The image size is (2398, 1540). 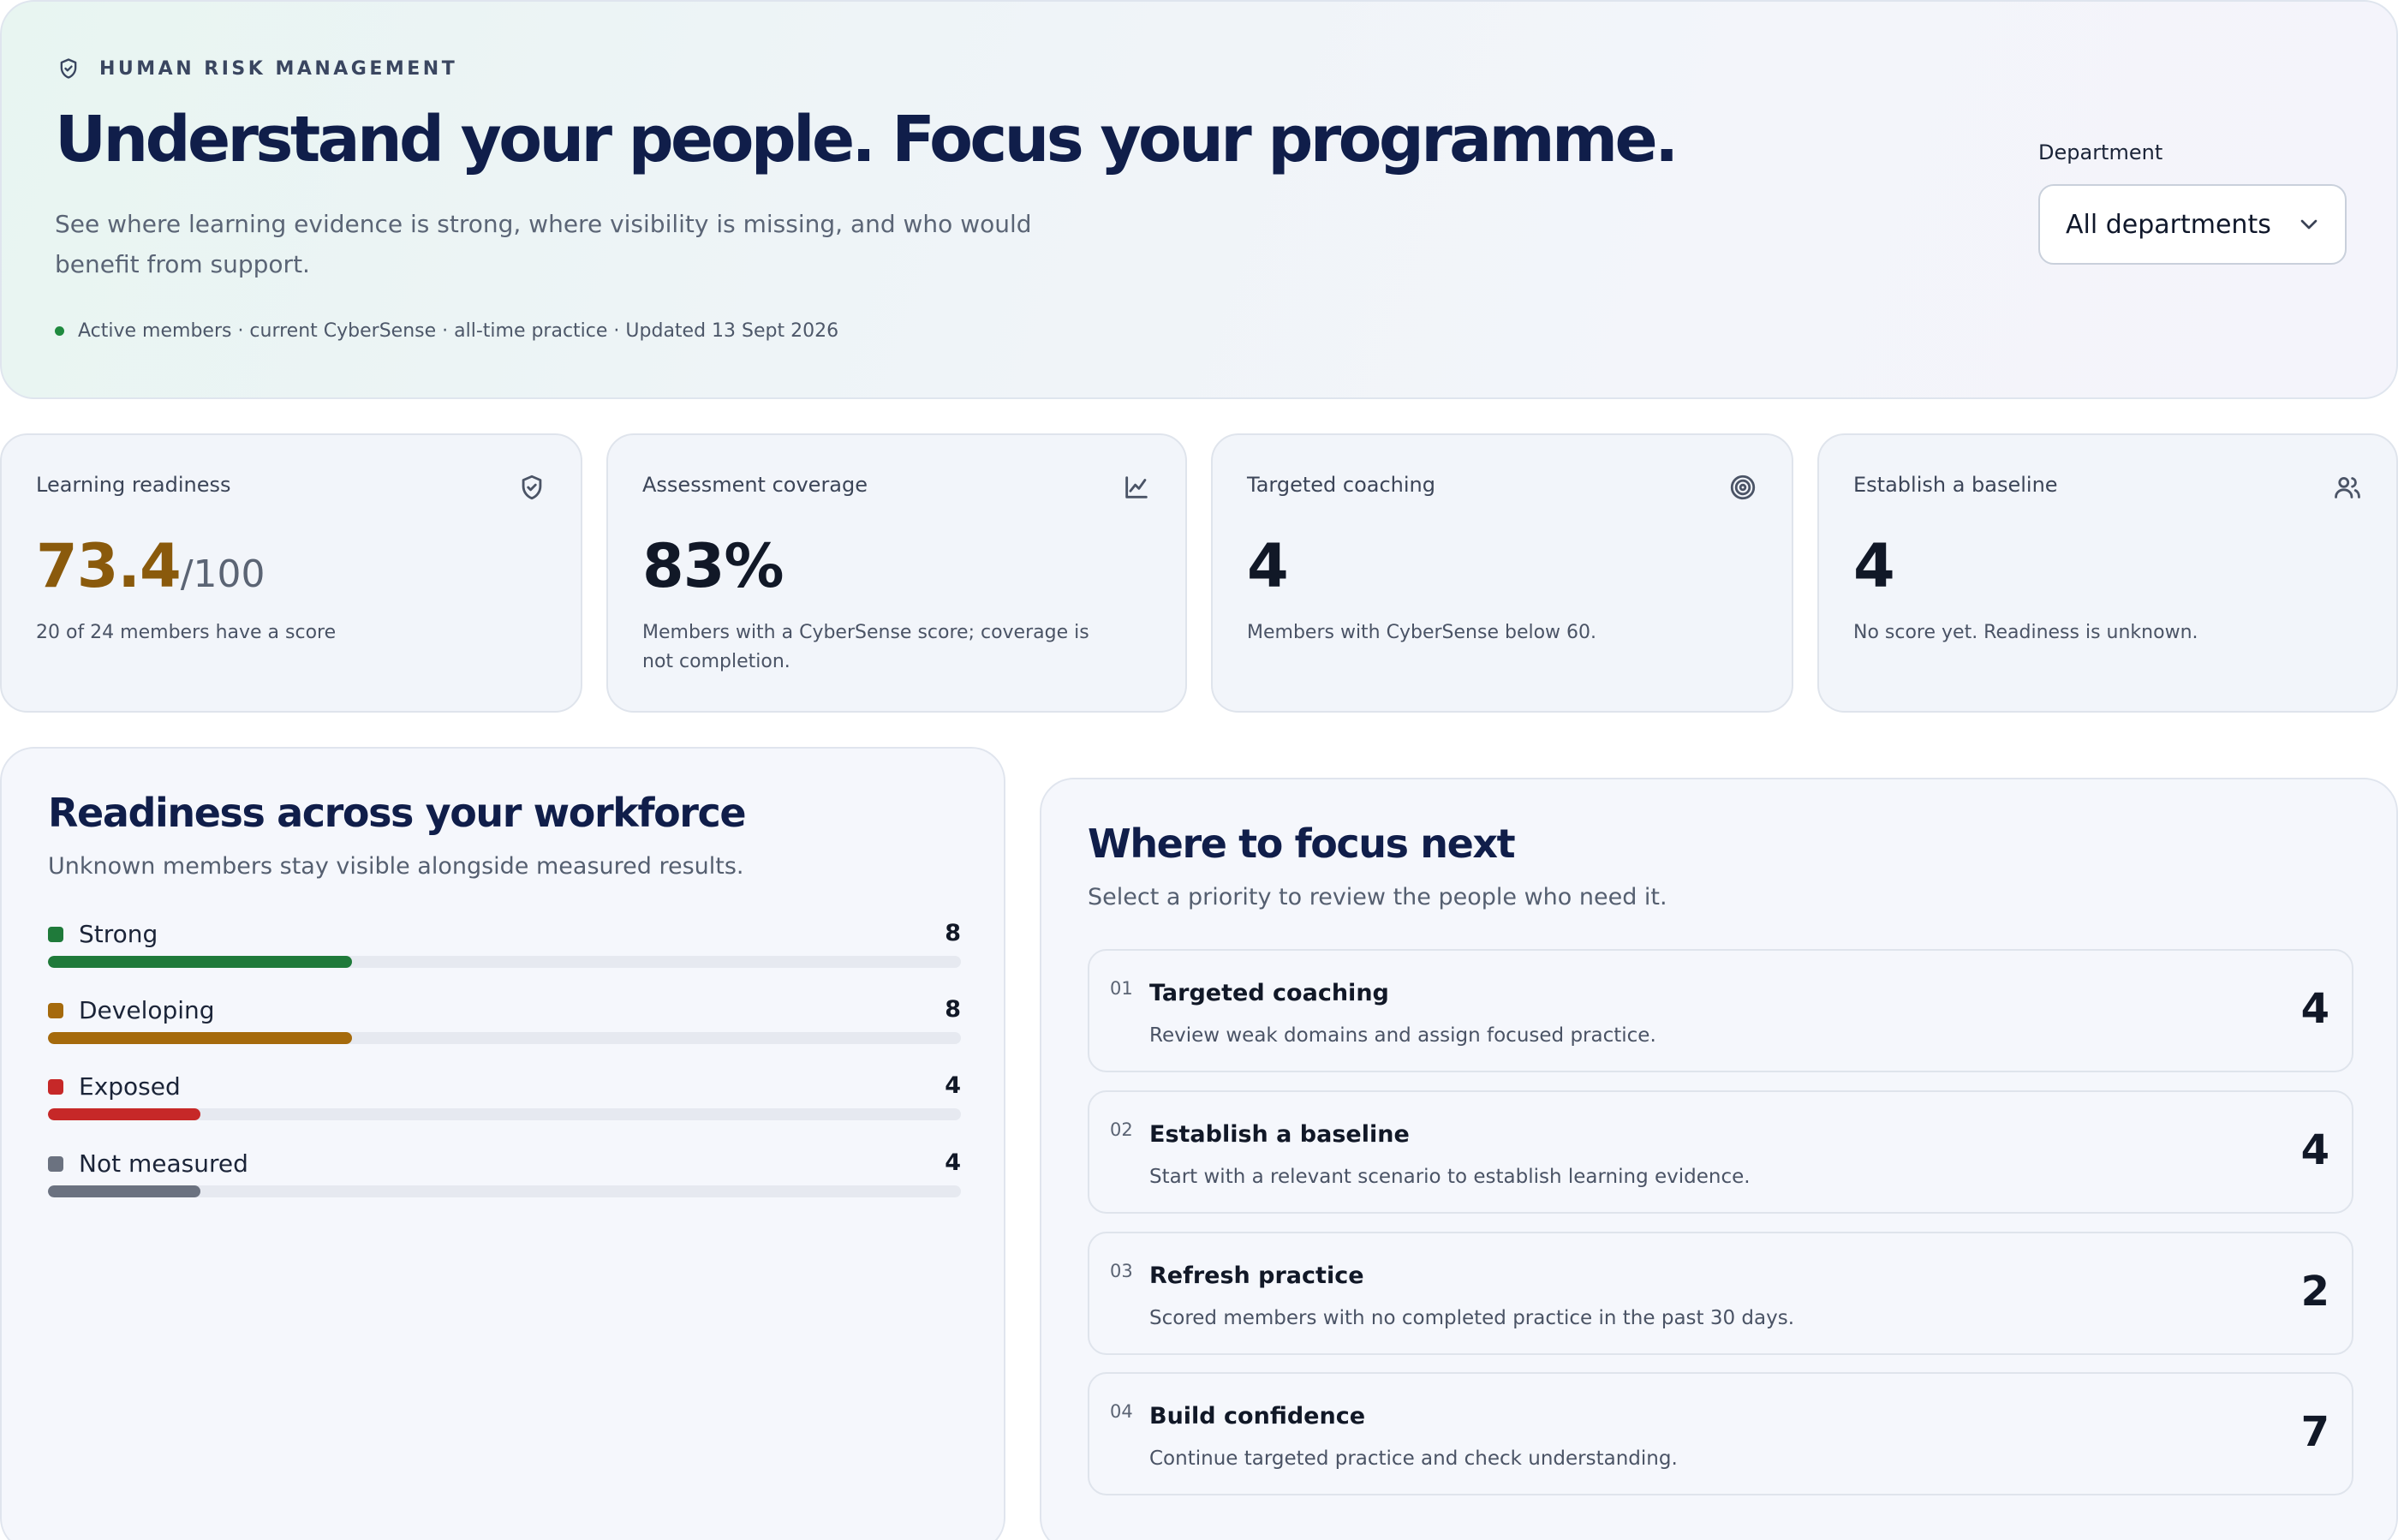 I want to click on bar-label: Strong, so click(x=103, y=934).